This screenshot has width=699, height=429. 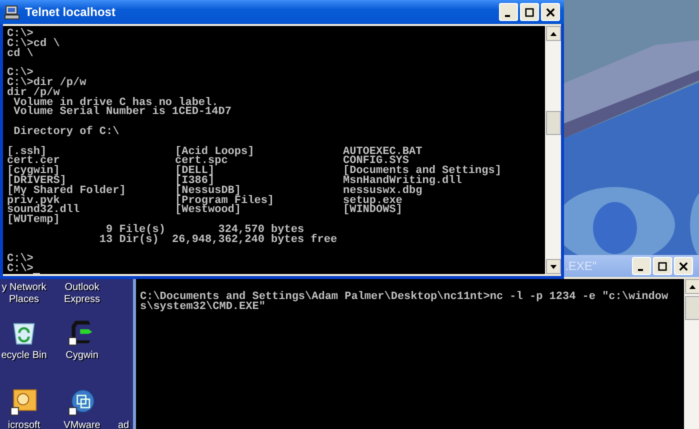 What do you see at coordinates (402, 181) in the screenshot?
I see `file-entry: MsnHandWriting.dll` at bounding box center [402, 181].